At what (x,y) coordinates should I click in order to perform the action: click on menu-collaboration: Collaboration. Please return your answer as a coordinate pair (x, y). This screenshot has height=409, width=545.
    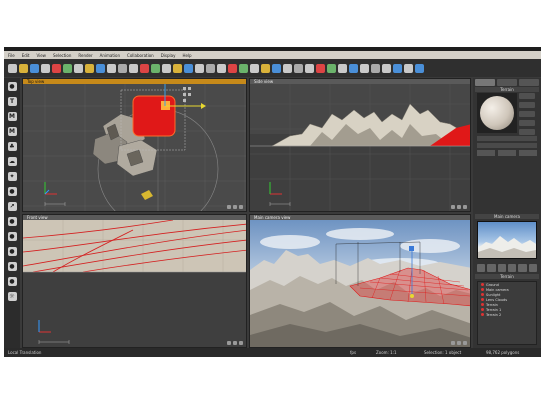
    Looking at the image, I should click on (140, 55).